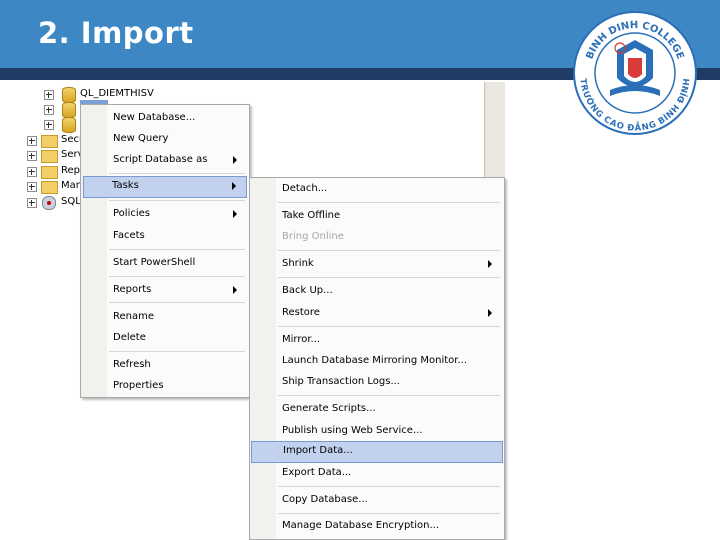 This screenshot has width=720, height=540. Describe the element at coordinates (165, 214) in the screenshot. I see `menu-item-policies: Policies` at that location.